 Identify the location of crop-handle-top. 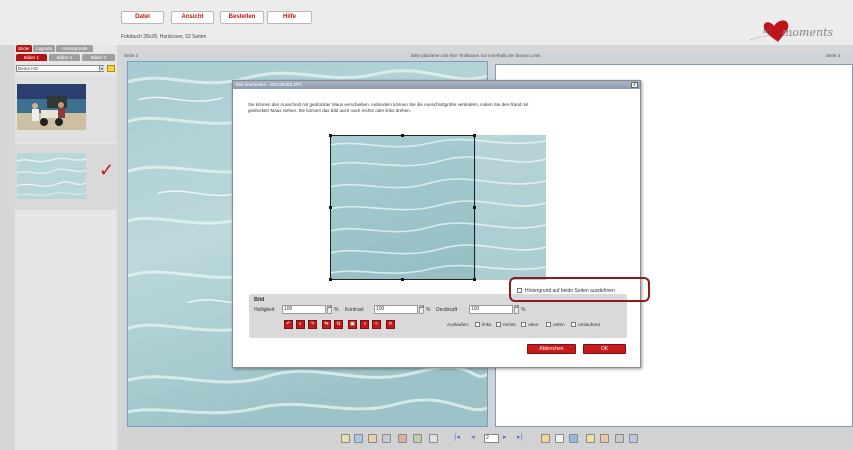
(402, 135).